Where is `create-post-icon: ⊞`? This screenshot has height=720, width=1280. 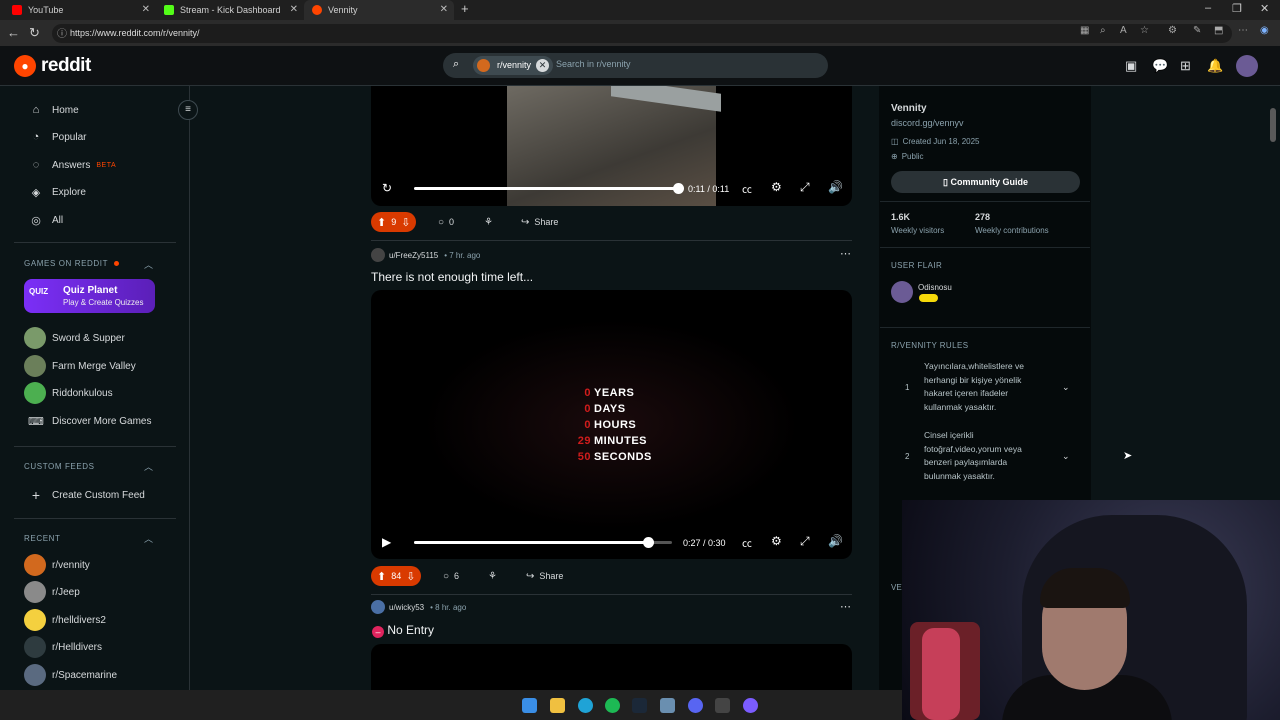 create-post-icon: ⊞ is located at coordinates (1185, 66).